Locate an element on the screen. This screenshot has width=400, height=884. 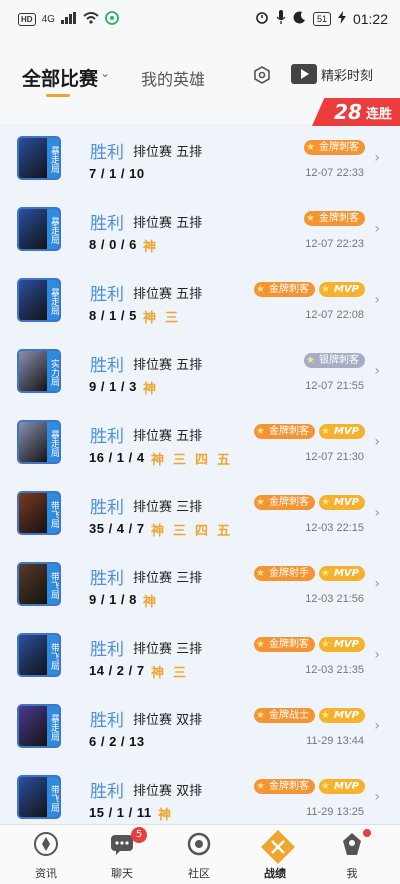
kda-score: 8 / 0 / 6 is located at coordinates (113, 244).